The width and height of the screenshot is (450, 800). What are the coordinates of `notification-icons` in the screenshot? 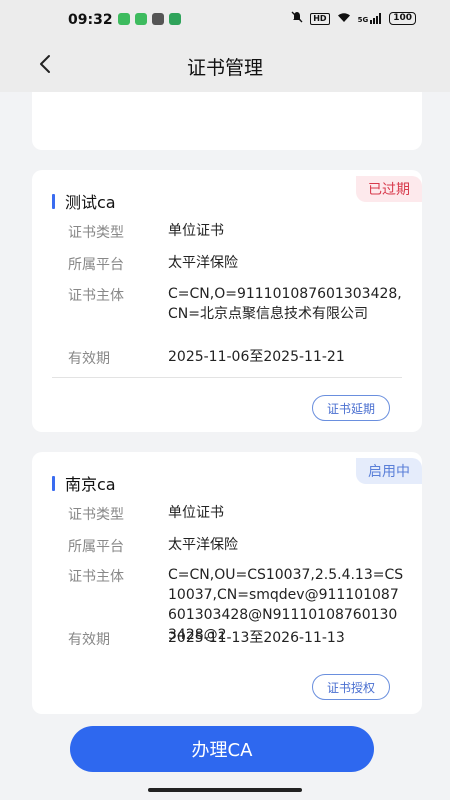 It's located at (149, 19).